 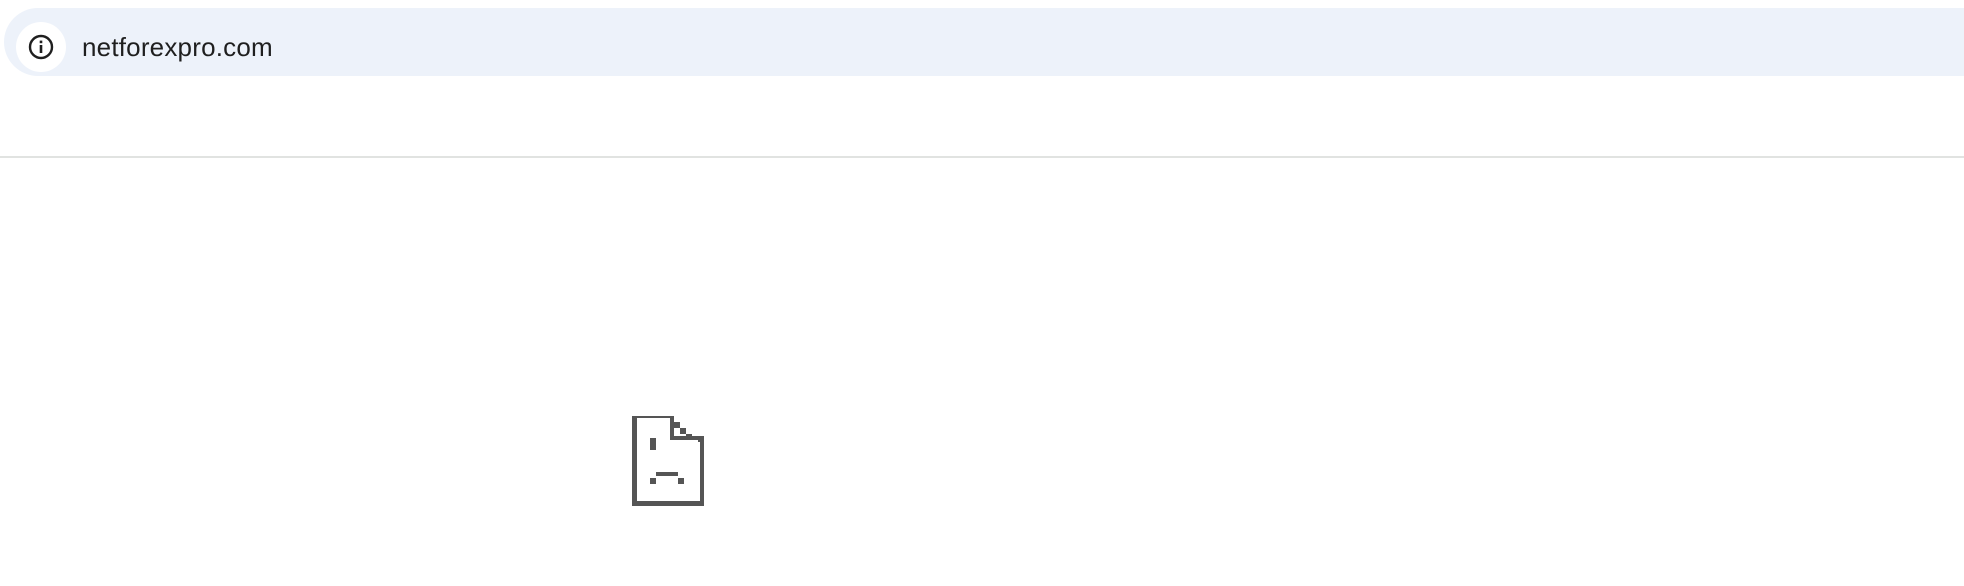 What do you see at coordinates (669, 461) in the screenshot?
I see `sad-page-icon` at bounding box center [669, 461].